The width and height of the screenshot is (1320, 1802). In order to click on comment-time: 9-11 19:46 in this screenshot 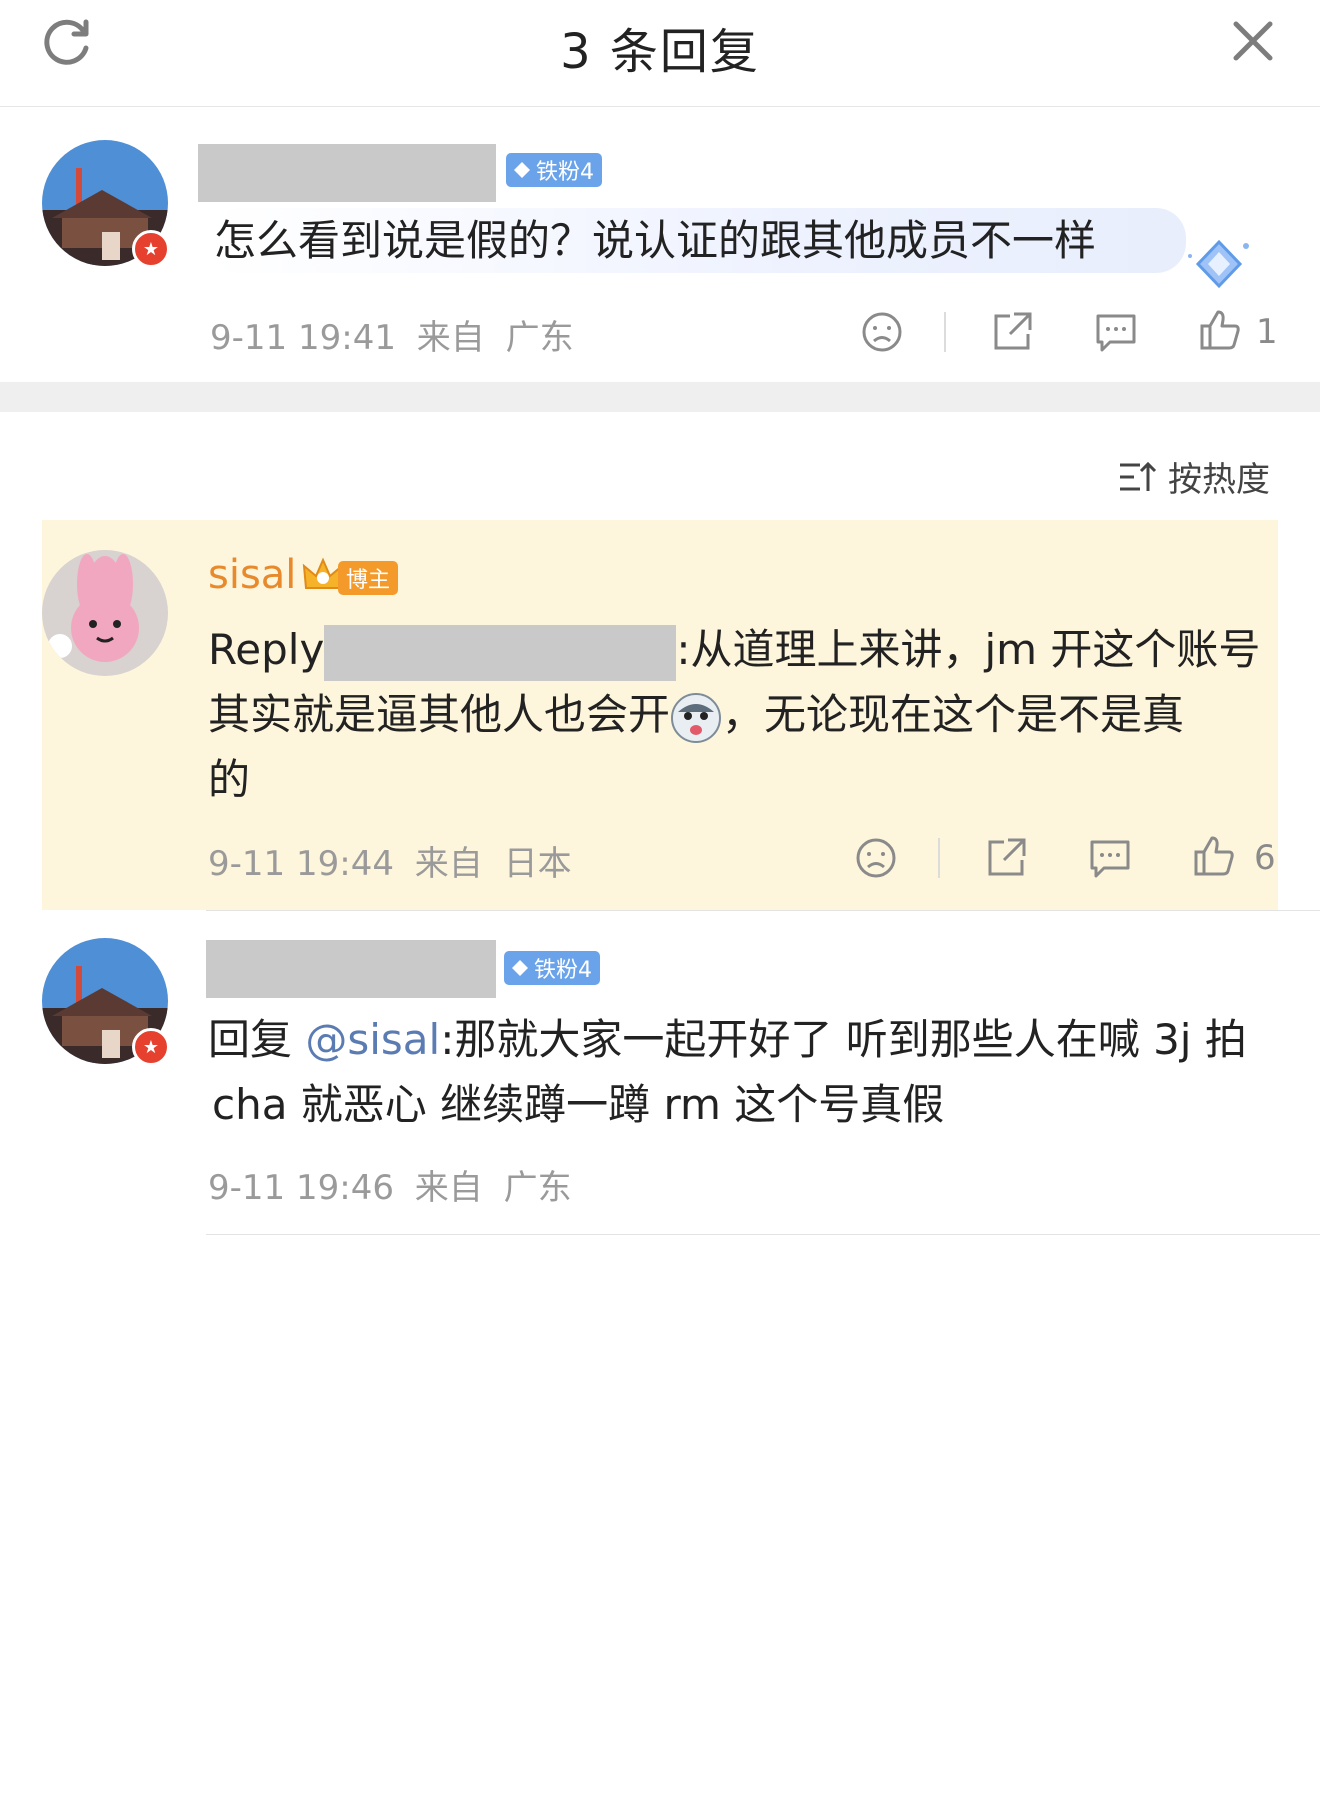, I will do `click(301, 1188)`.